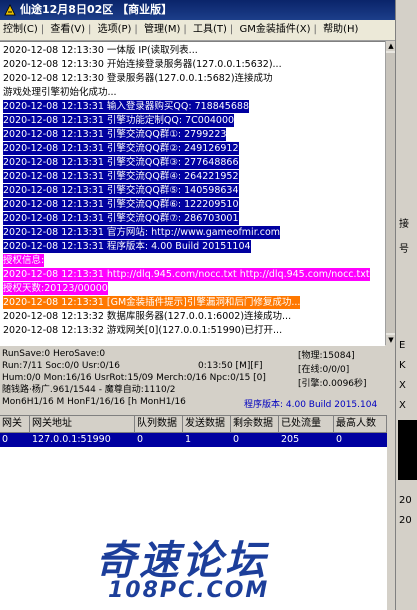 The width and height of the screenshot is (417, 610). What do you see at coordinates (121, 218) in the screenshot?
I see `log-line: 2020-12-08 12:13:31 引擎交流QQ群⑦: 286703001` at bounding box center [121, 218].